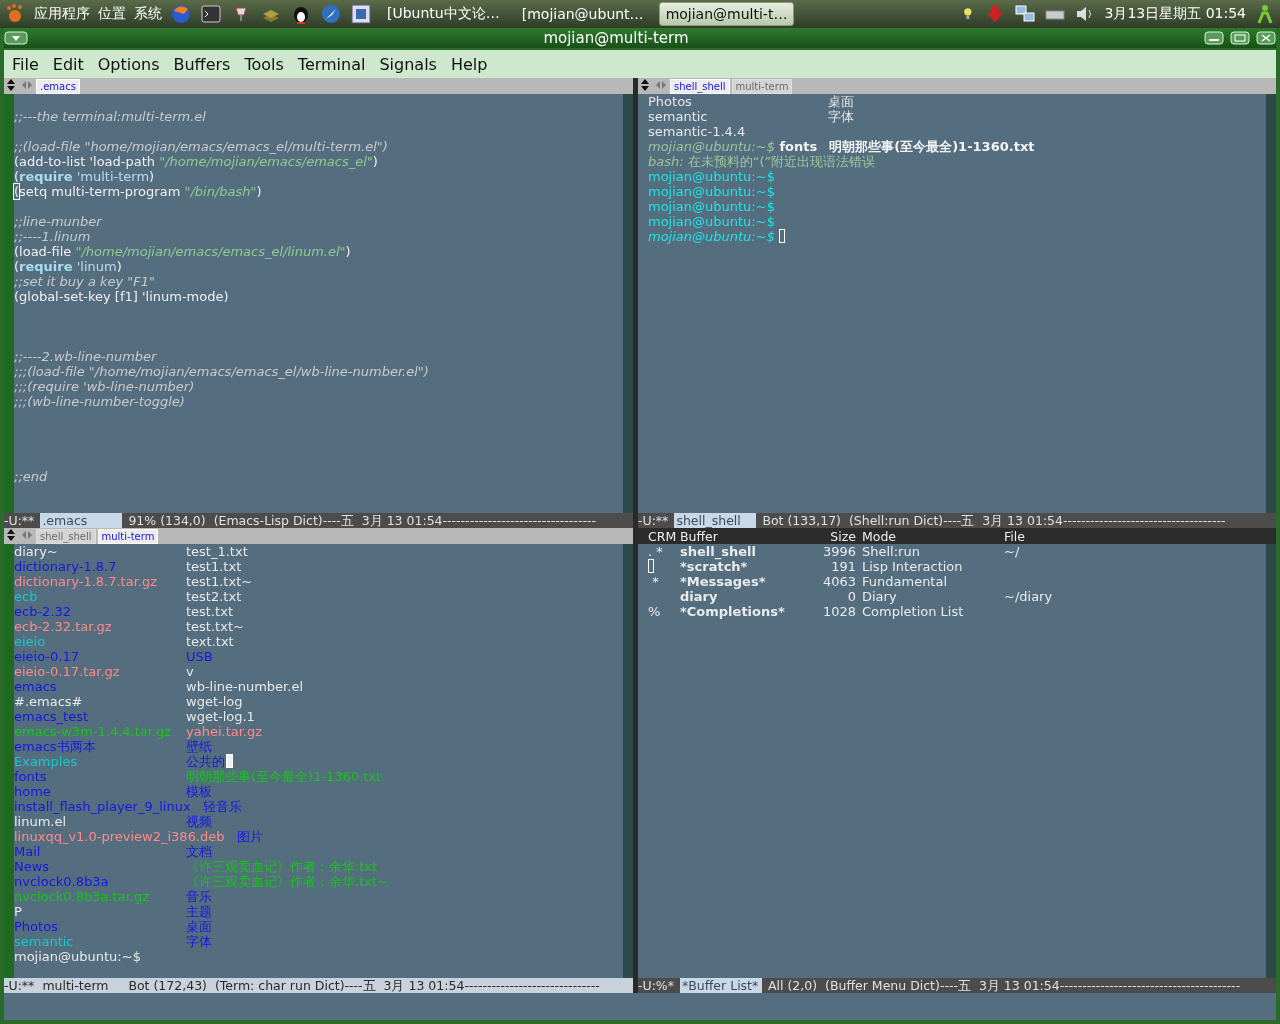 The image size is (1280, 1024). I want to click on buffer-mode: Completion List, so click(913, 611).